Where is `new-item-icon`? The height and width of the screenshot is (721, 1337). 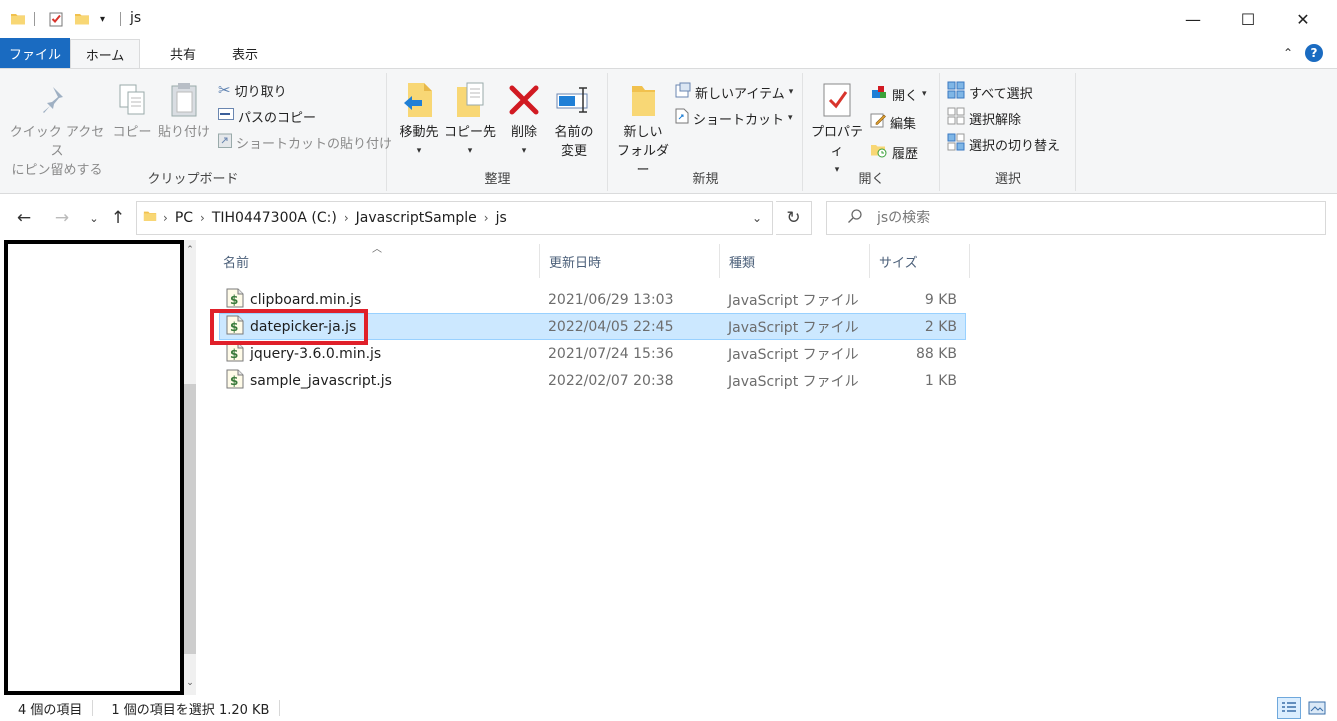 new-item-icon is located at coordinates (683, 92).